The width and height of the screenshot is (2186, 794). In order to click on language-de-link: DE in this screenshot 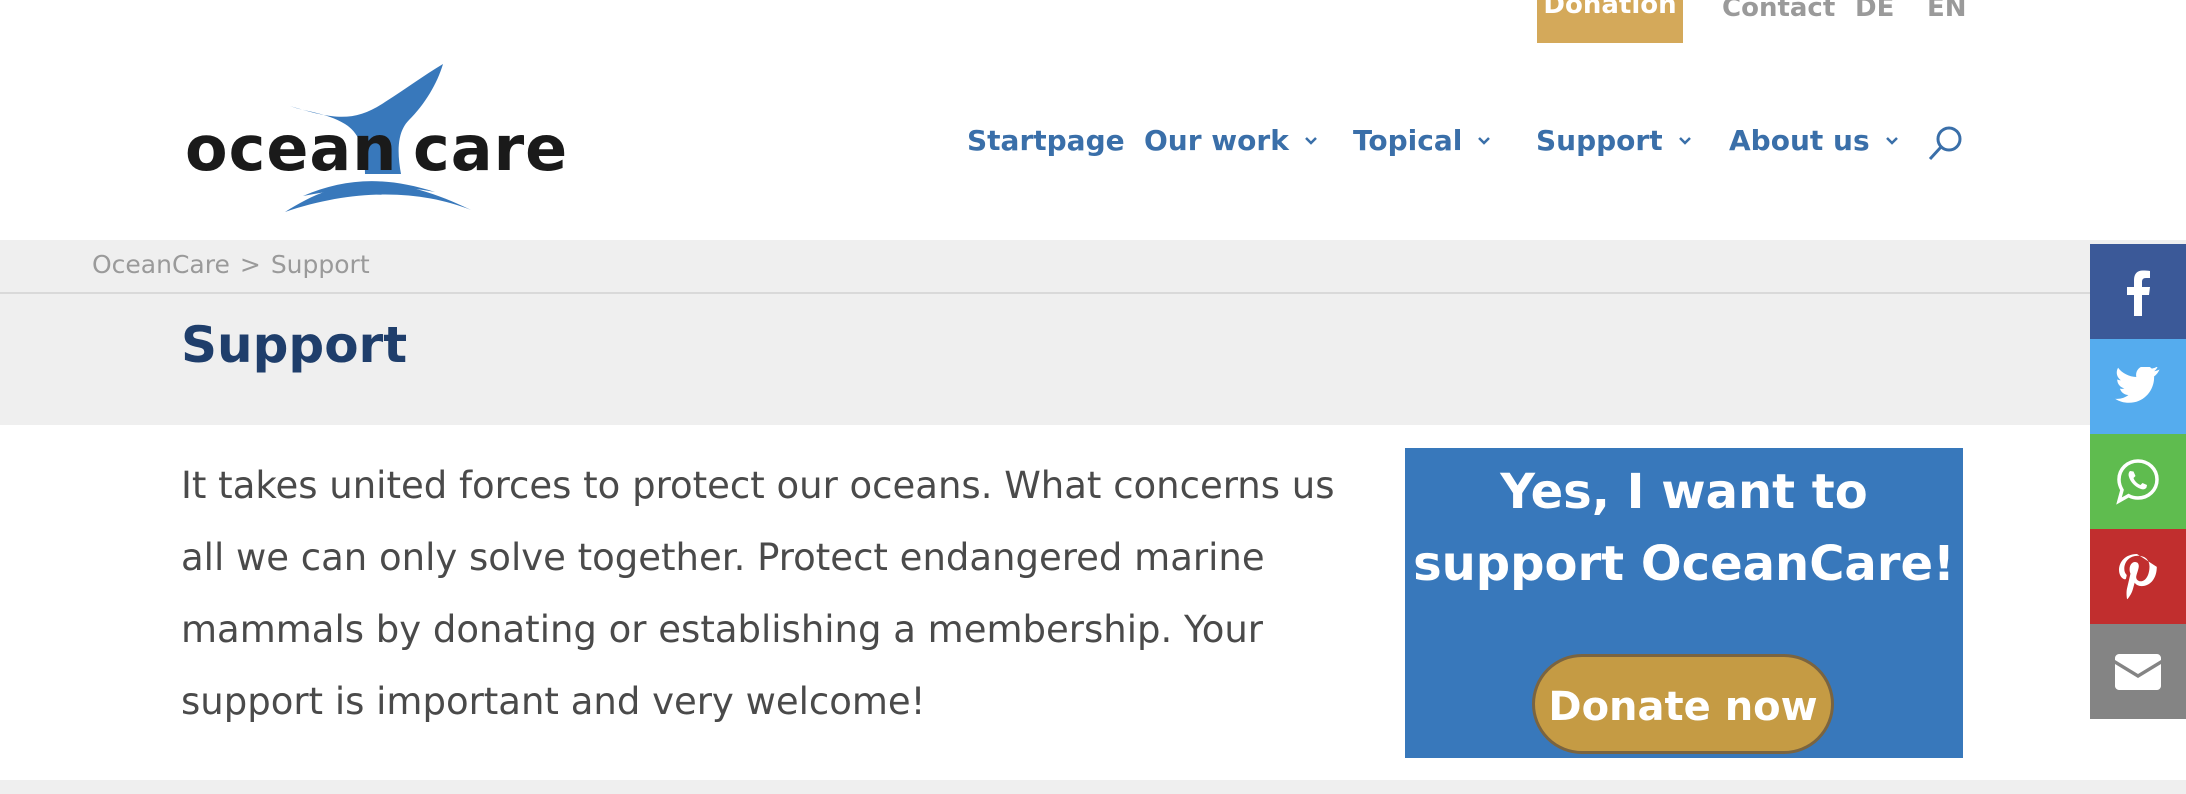, I will do `click(1874, 10)`.